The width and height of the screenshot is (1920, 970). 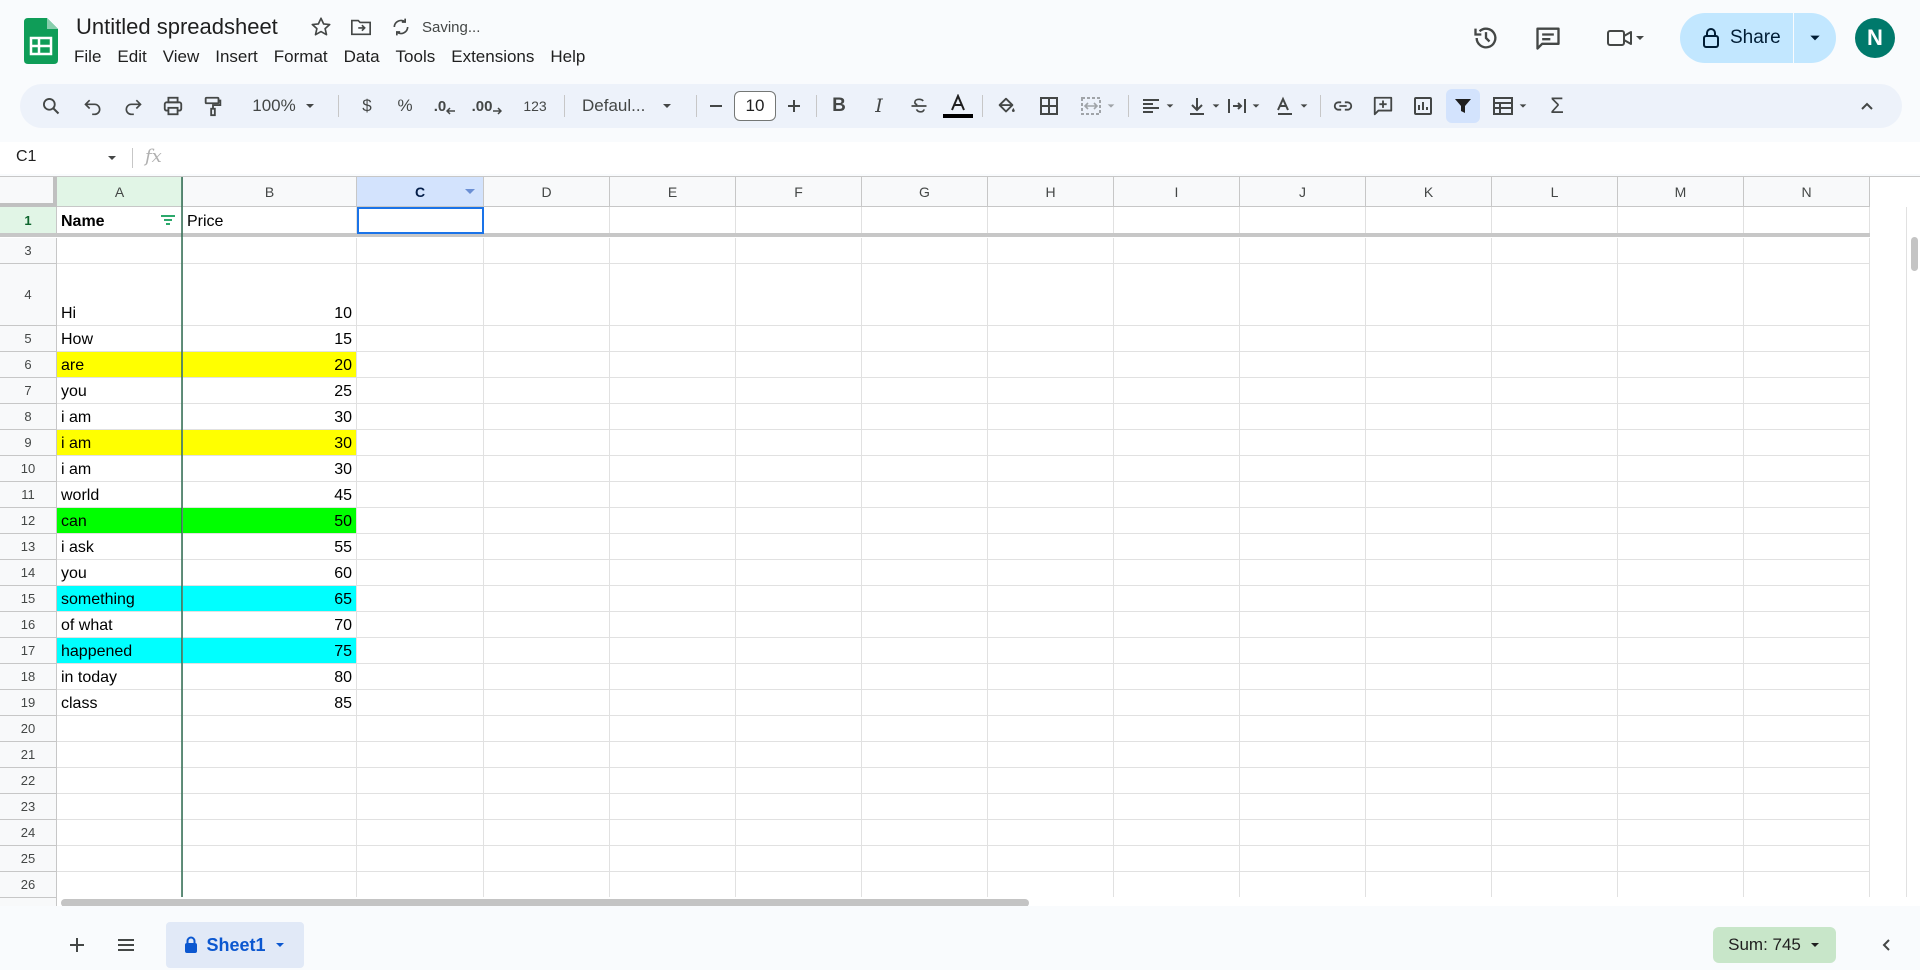 What do you see at coordinates (1555, 417) in the screenshot?
I see `cell-l8` at bounding box center [1555, 417].